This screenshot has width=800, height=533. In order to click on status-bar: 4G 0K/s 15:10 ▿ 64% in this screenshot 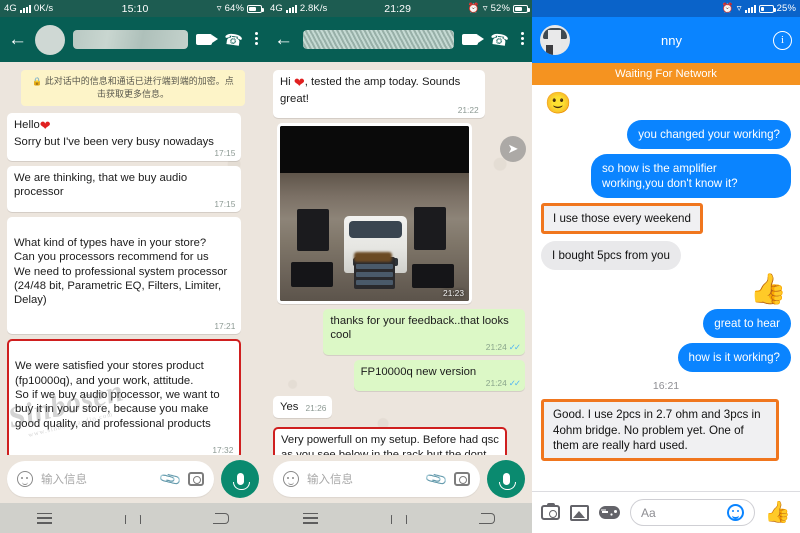, I will do `click(133, 8)`.